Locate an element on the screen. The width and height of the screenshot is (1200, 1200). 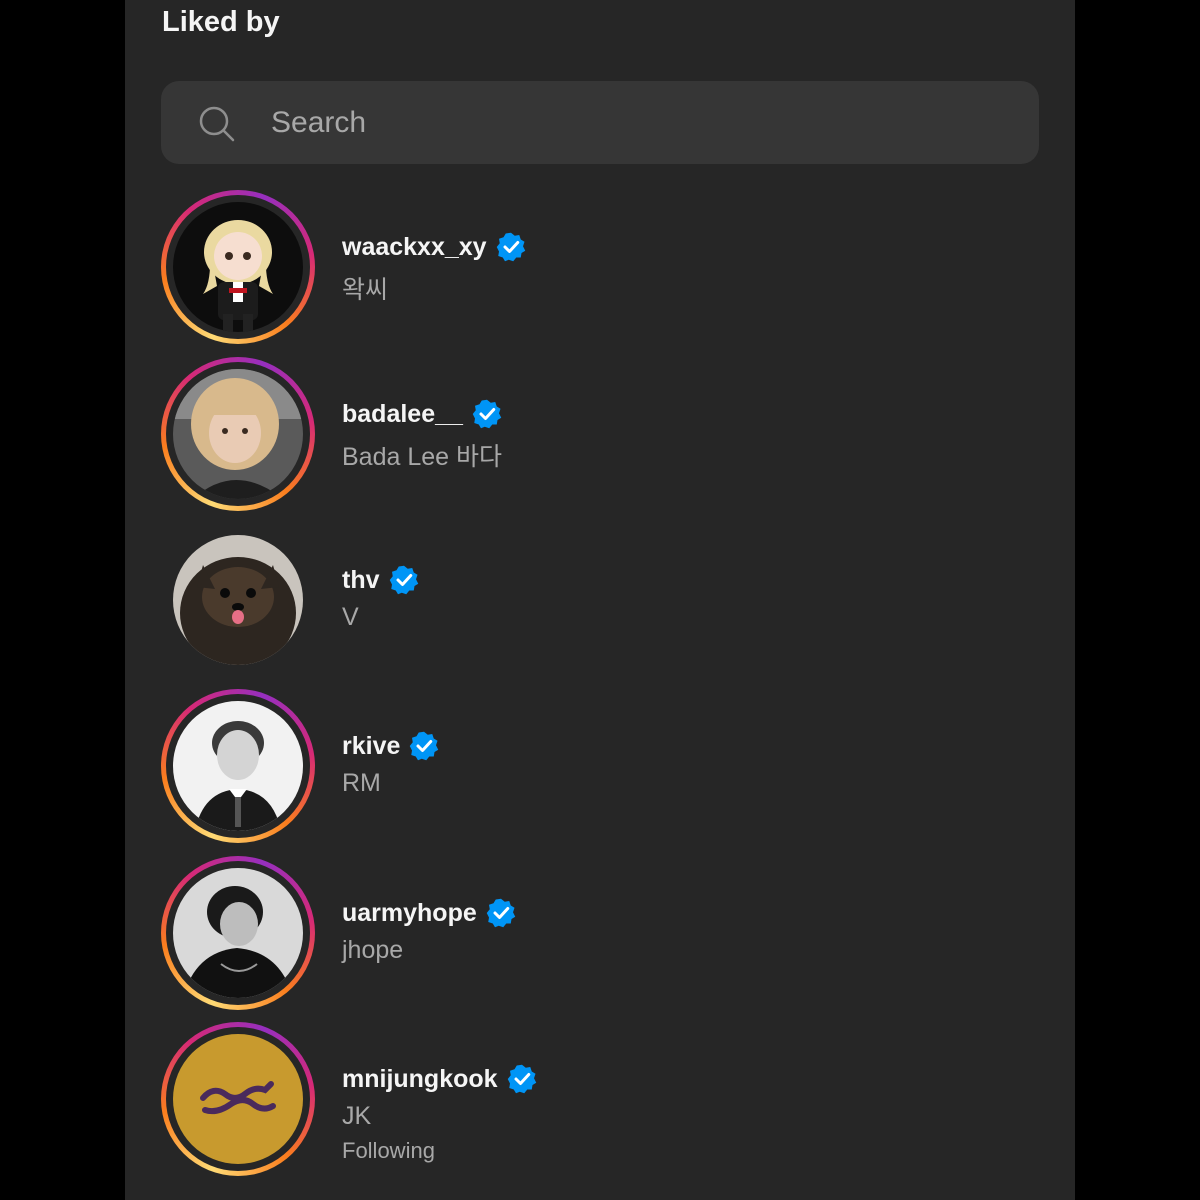
list-item: rkive RM is located at coordinates (600, 769).